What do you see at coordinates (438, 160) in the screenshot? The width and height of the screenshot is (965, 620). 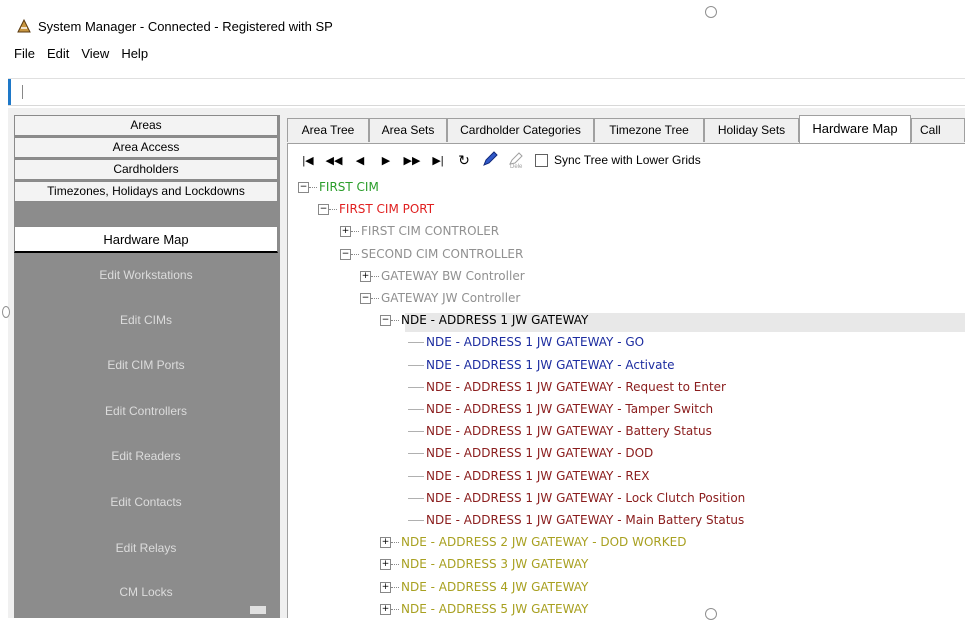 I see `last-icon: ▶|` at bounding box center [438, 160].